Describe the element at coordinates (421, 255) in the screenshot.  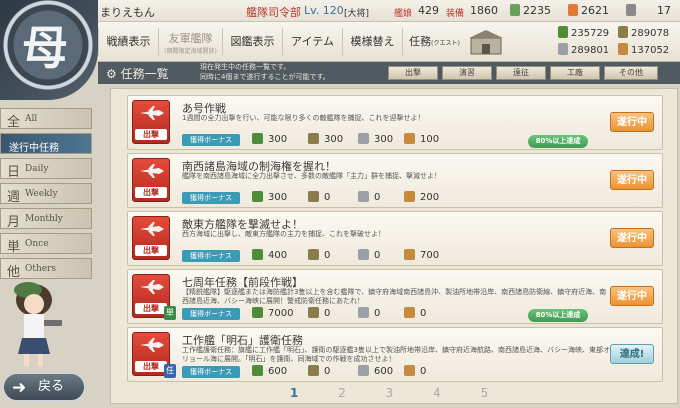
I see `reward-bauxite: 700` at that location.